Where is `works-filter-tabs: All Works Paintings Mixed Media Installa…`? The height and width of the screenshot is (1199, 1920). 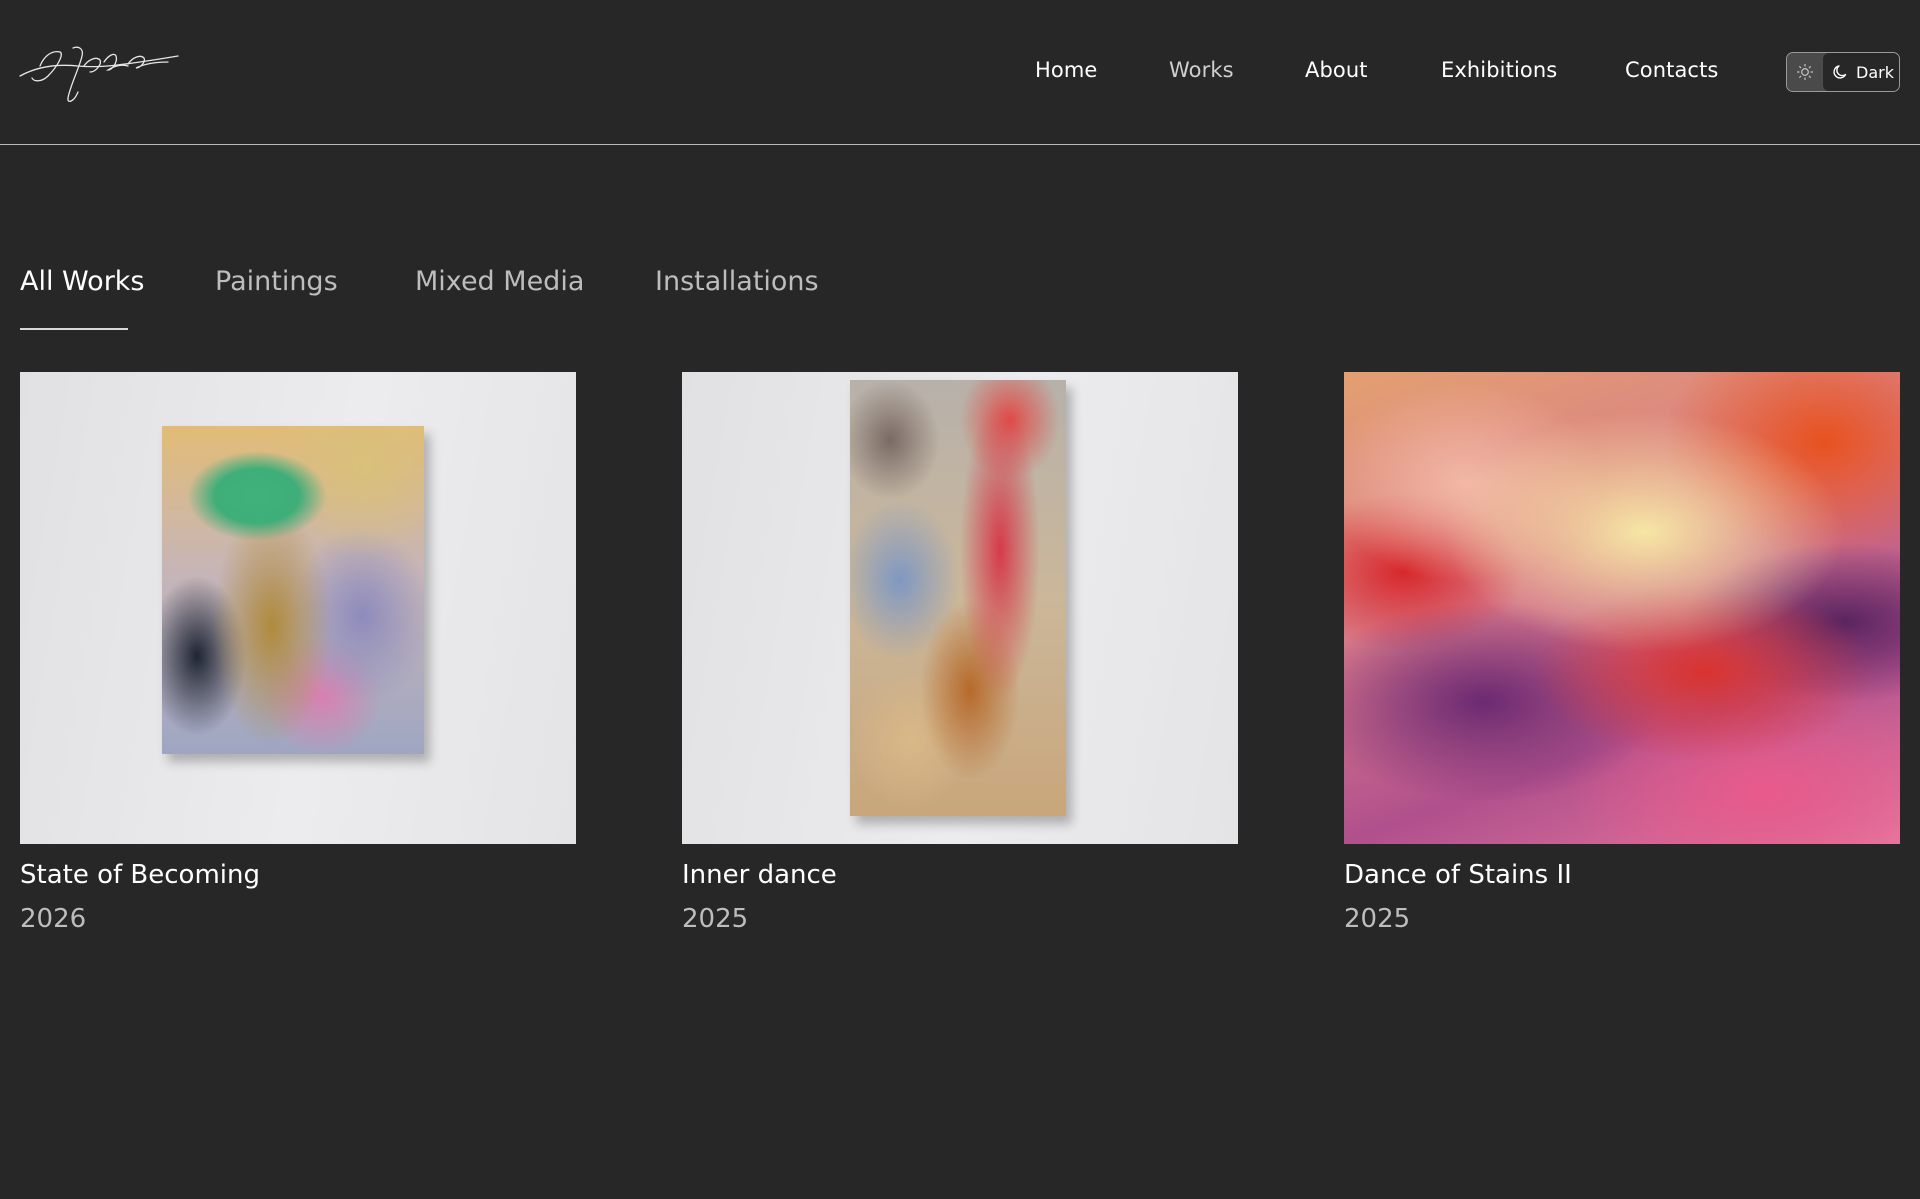
works-filter-tabs: All Works Paintings Mixed Media Installa… is located at coordinates (960, 301).